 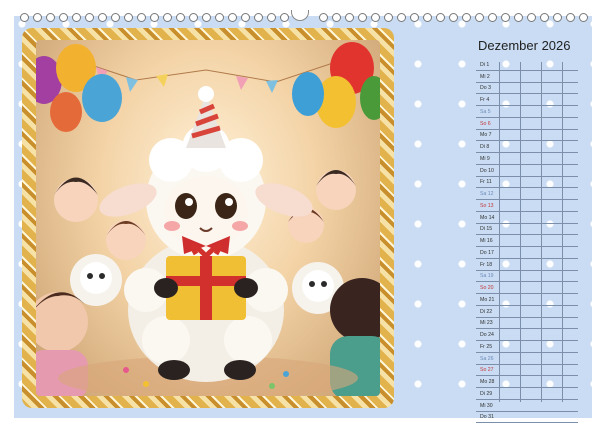 What do you see at coordinates (524, 45) in the screenshot?
I see `month-title: Dezember 2026` at bounding box center [524, 45].